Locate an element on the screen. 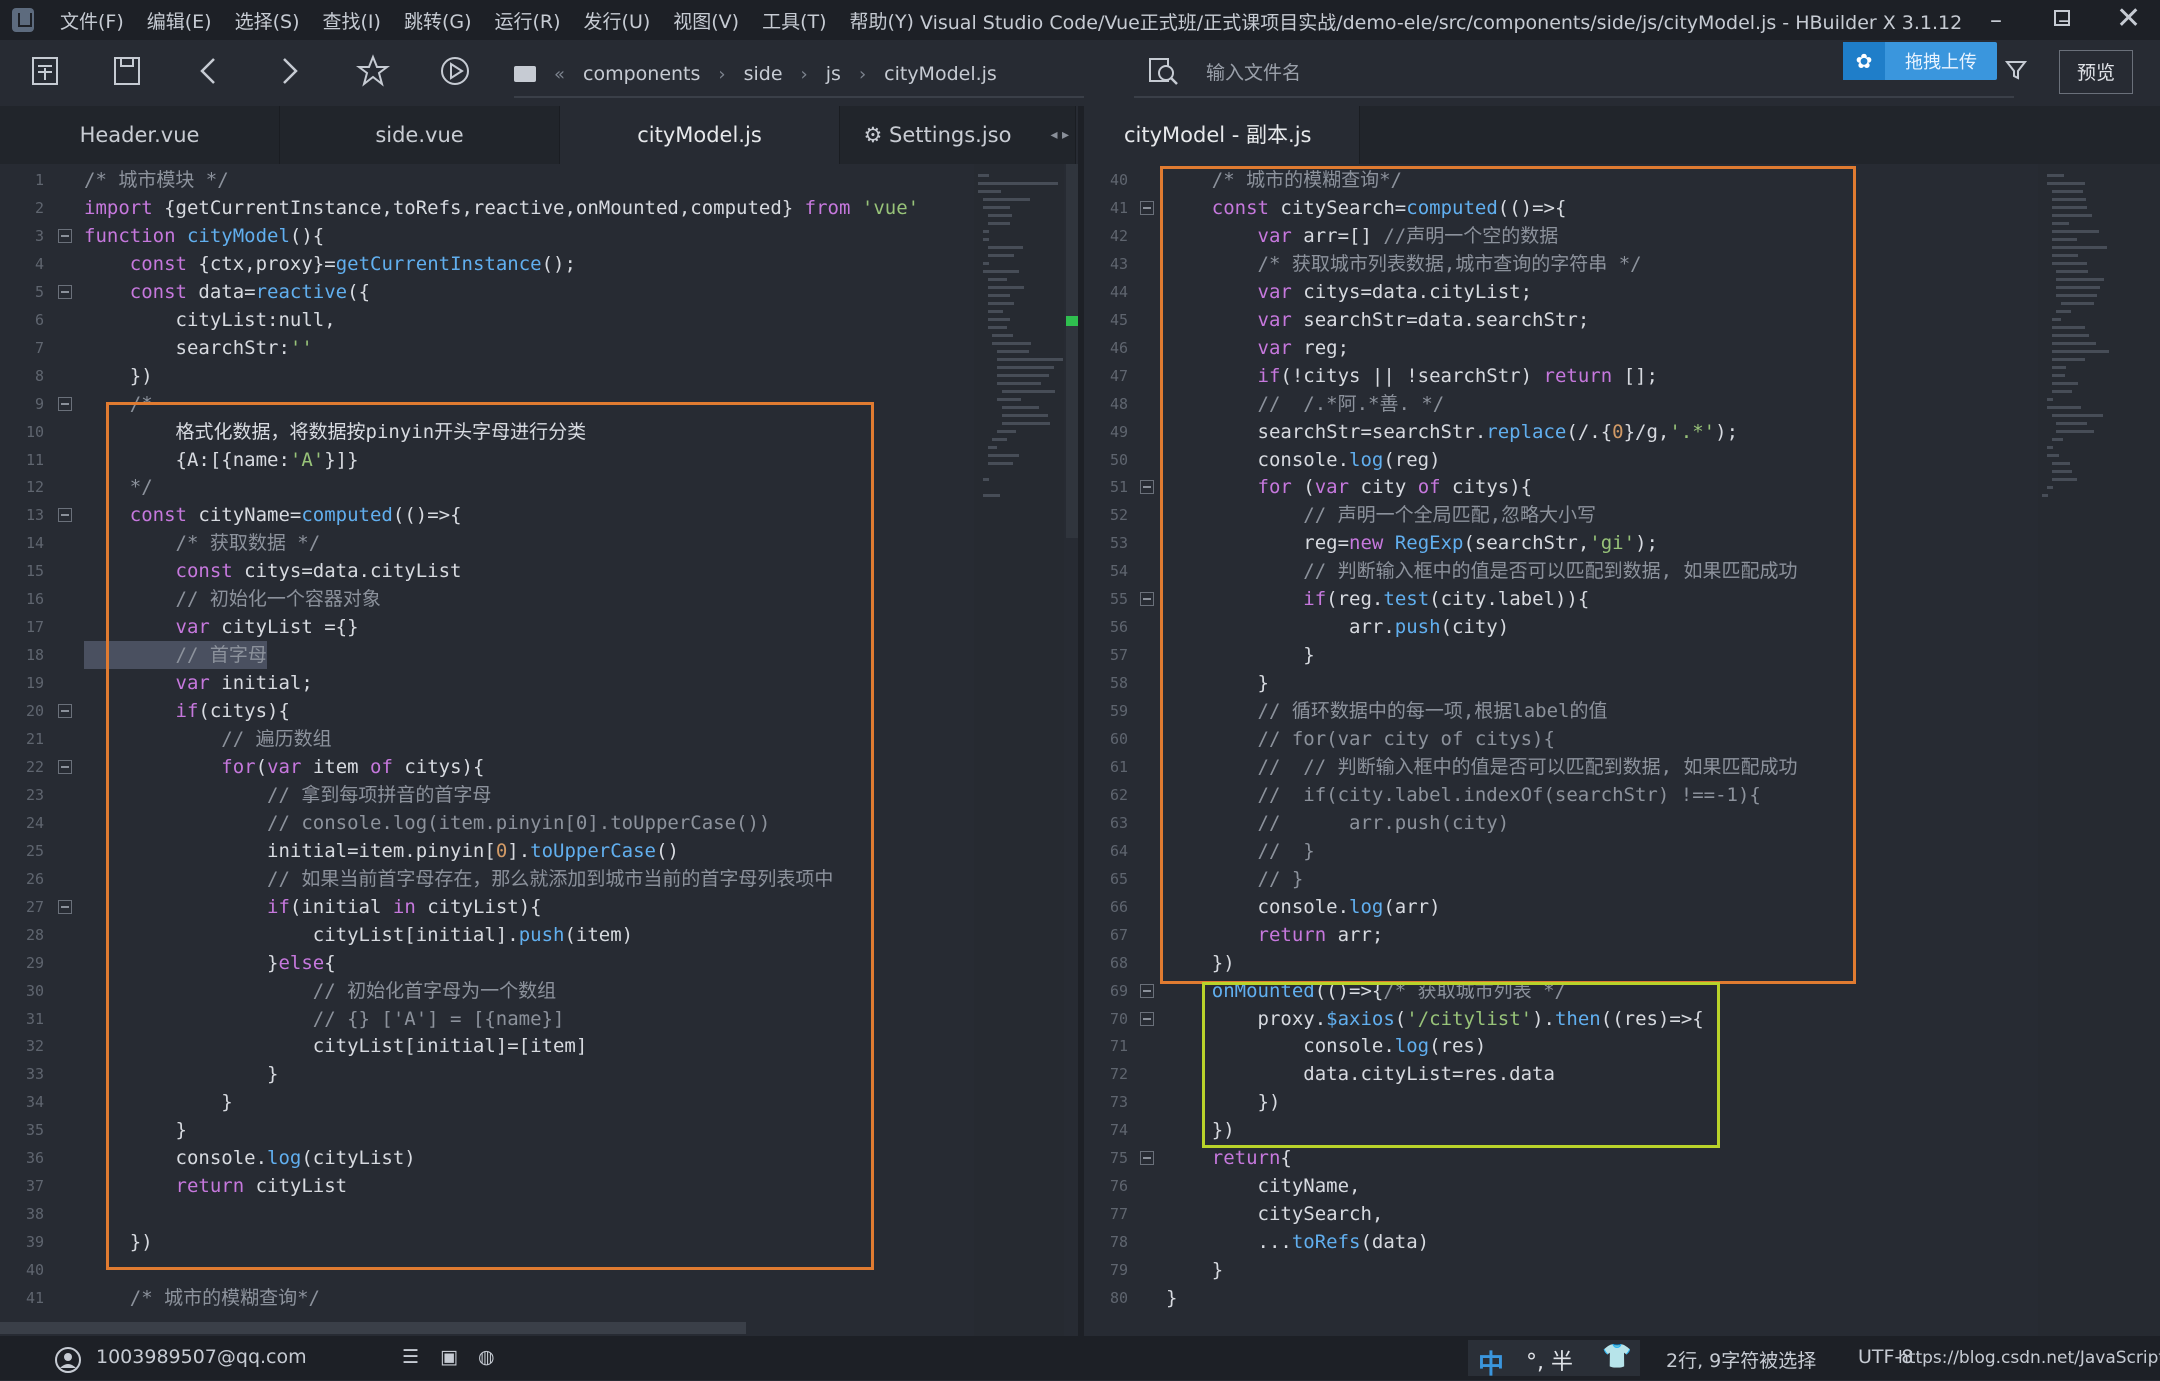 This screenshot has width=2160, height=1381. tab-scroll-arrows-icon: ◂ ▸ is located at coordinates (1059, 135).